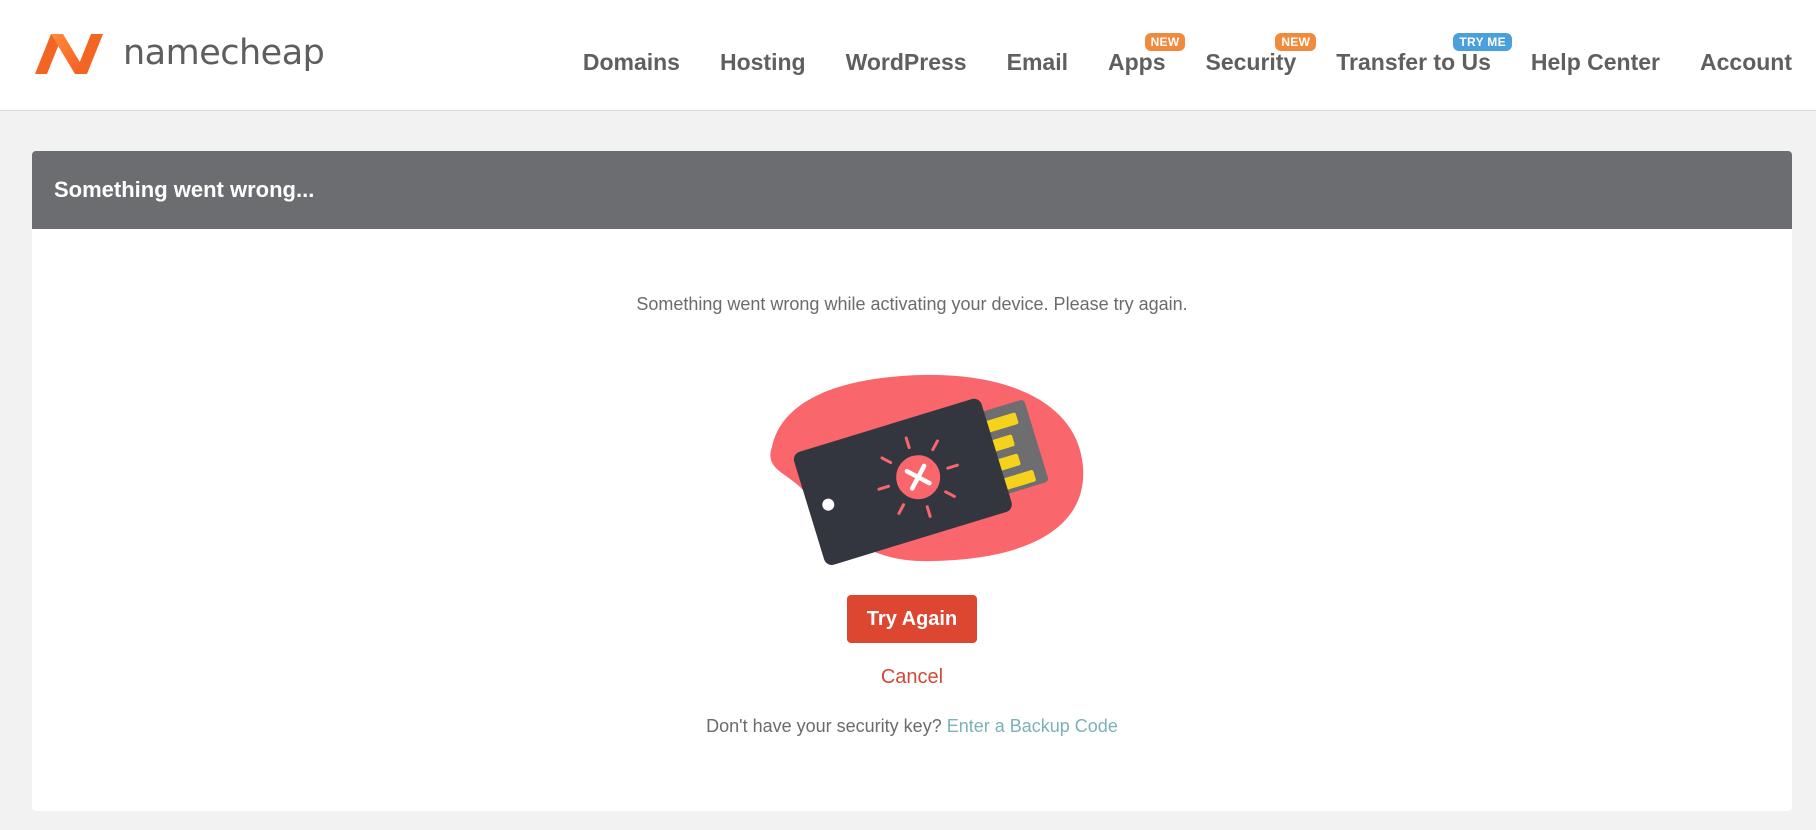 This screenshot has height=830, width=1816. Describe the element at coordinates (1251, 62) in the screenshot. I see `nav-label: Security` at that location.